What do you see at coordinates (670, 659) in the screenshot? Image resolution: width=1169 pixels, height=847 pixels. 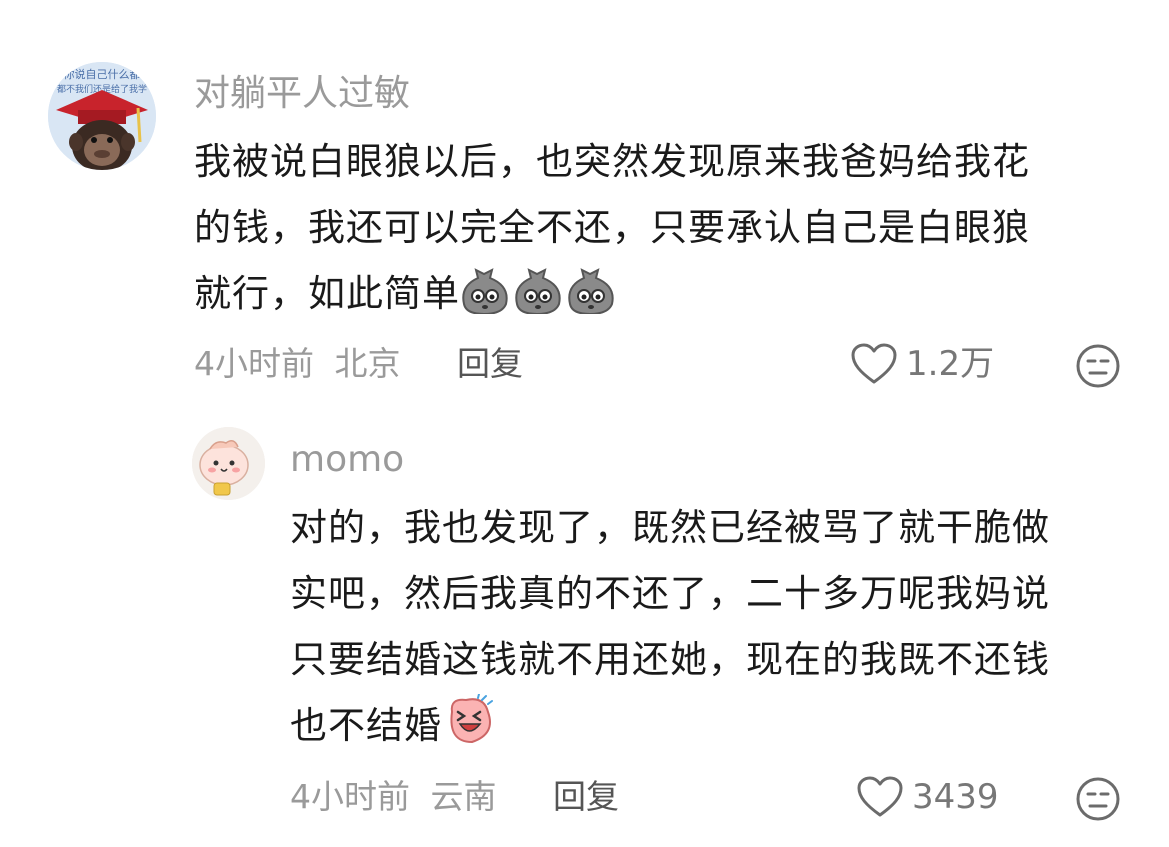 I see `comment-text-line: 只要结婚这钱就不用还她，现在的我既不还钱` at bounding box center [670, 659].